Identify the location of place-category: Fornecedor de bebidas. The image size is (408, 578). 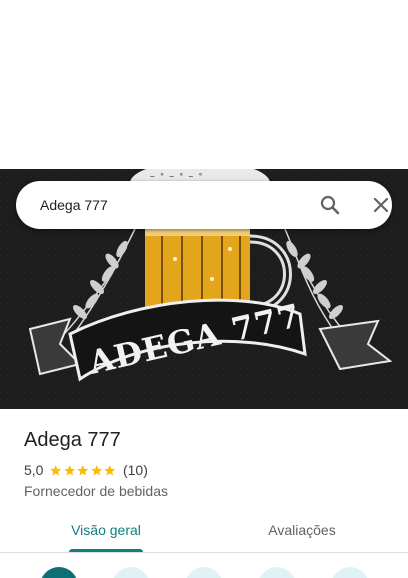
(96, 491).